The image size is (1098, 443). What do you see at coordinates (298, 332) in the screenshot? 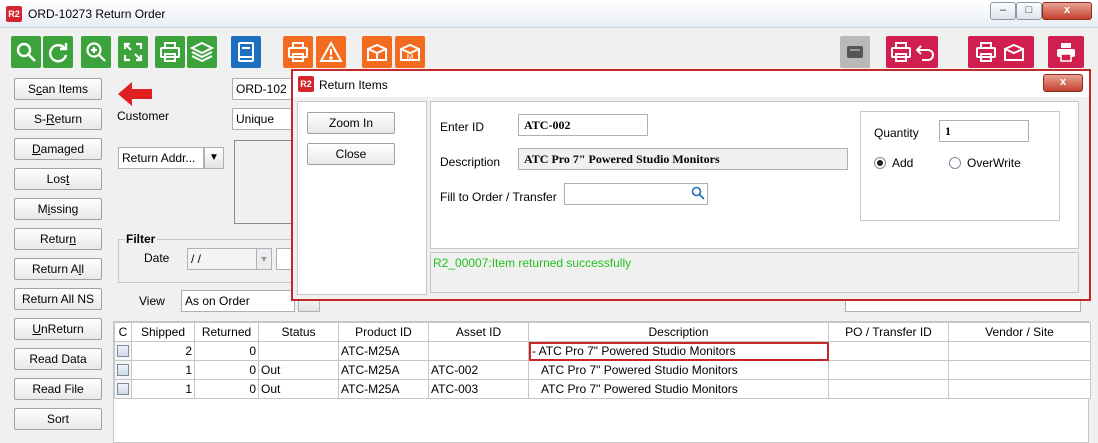
I see `column-header: Status` at bounding box center [298, 332].